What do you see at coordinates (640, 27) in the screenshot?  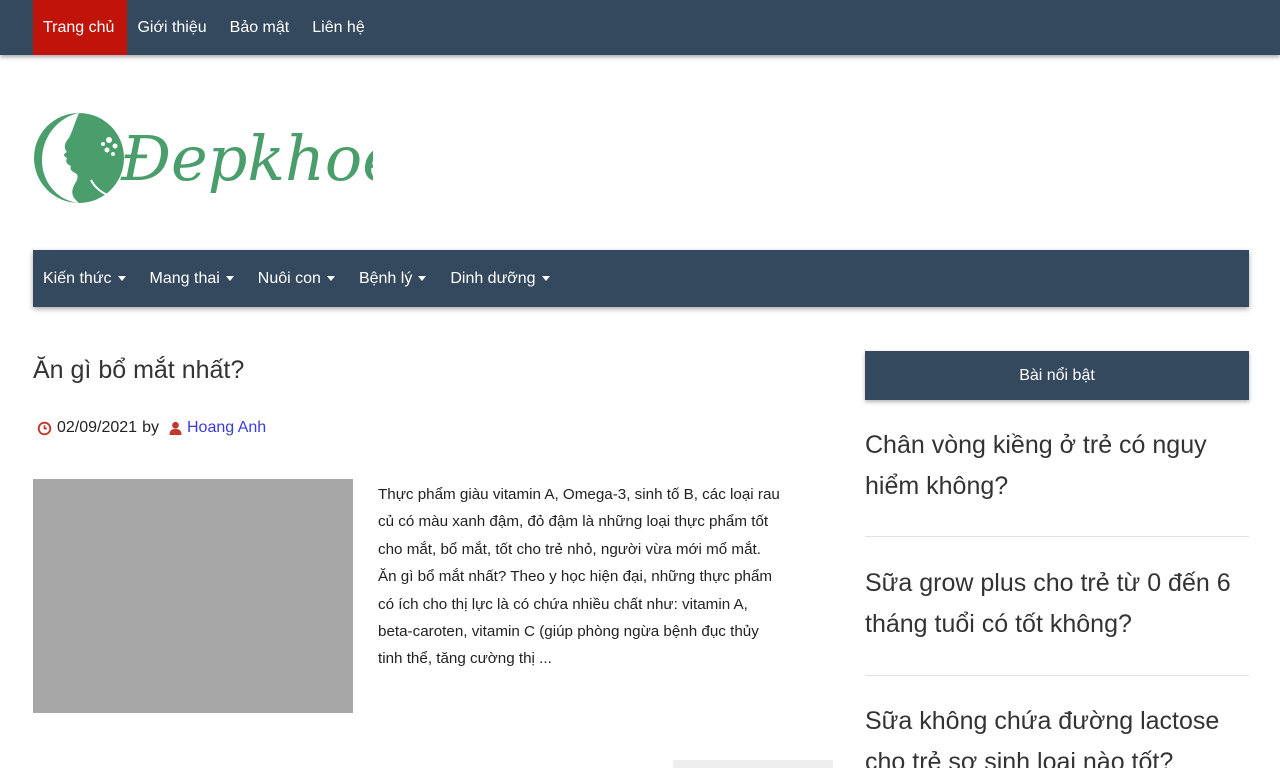 I see `top-bar: Trang chủ Giới thiệu Bảo mật Liên hệ` at bounding box center [640, 27].